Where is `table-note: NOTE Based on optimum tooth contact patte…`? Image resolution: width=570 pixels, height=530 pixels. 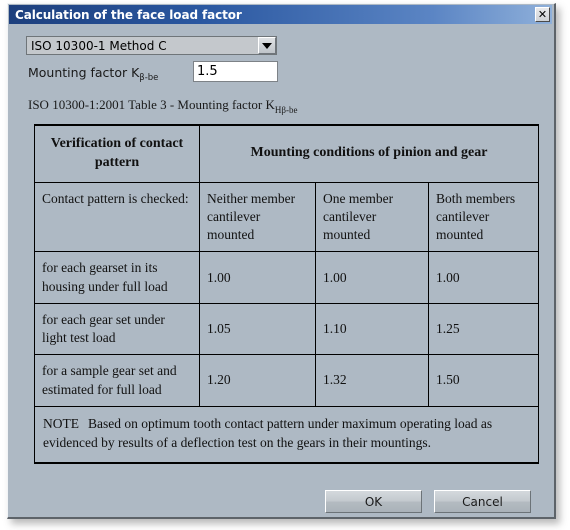 table-note: NOTE Based on optimum tooth contact patte… is located at coordinates (286, 434).